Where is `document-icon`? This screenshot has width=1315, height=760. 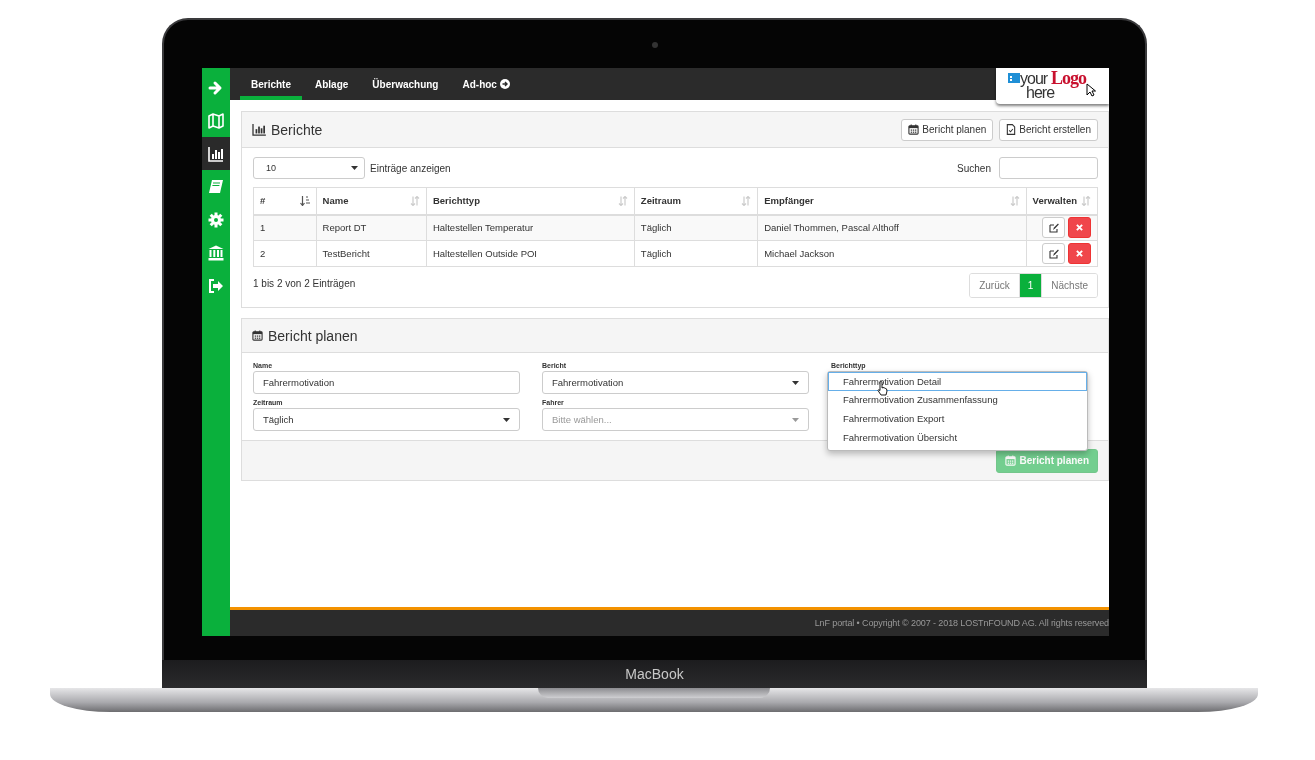 document-icon is located at coordinates (1011, 129).